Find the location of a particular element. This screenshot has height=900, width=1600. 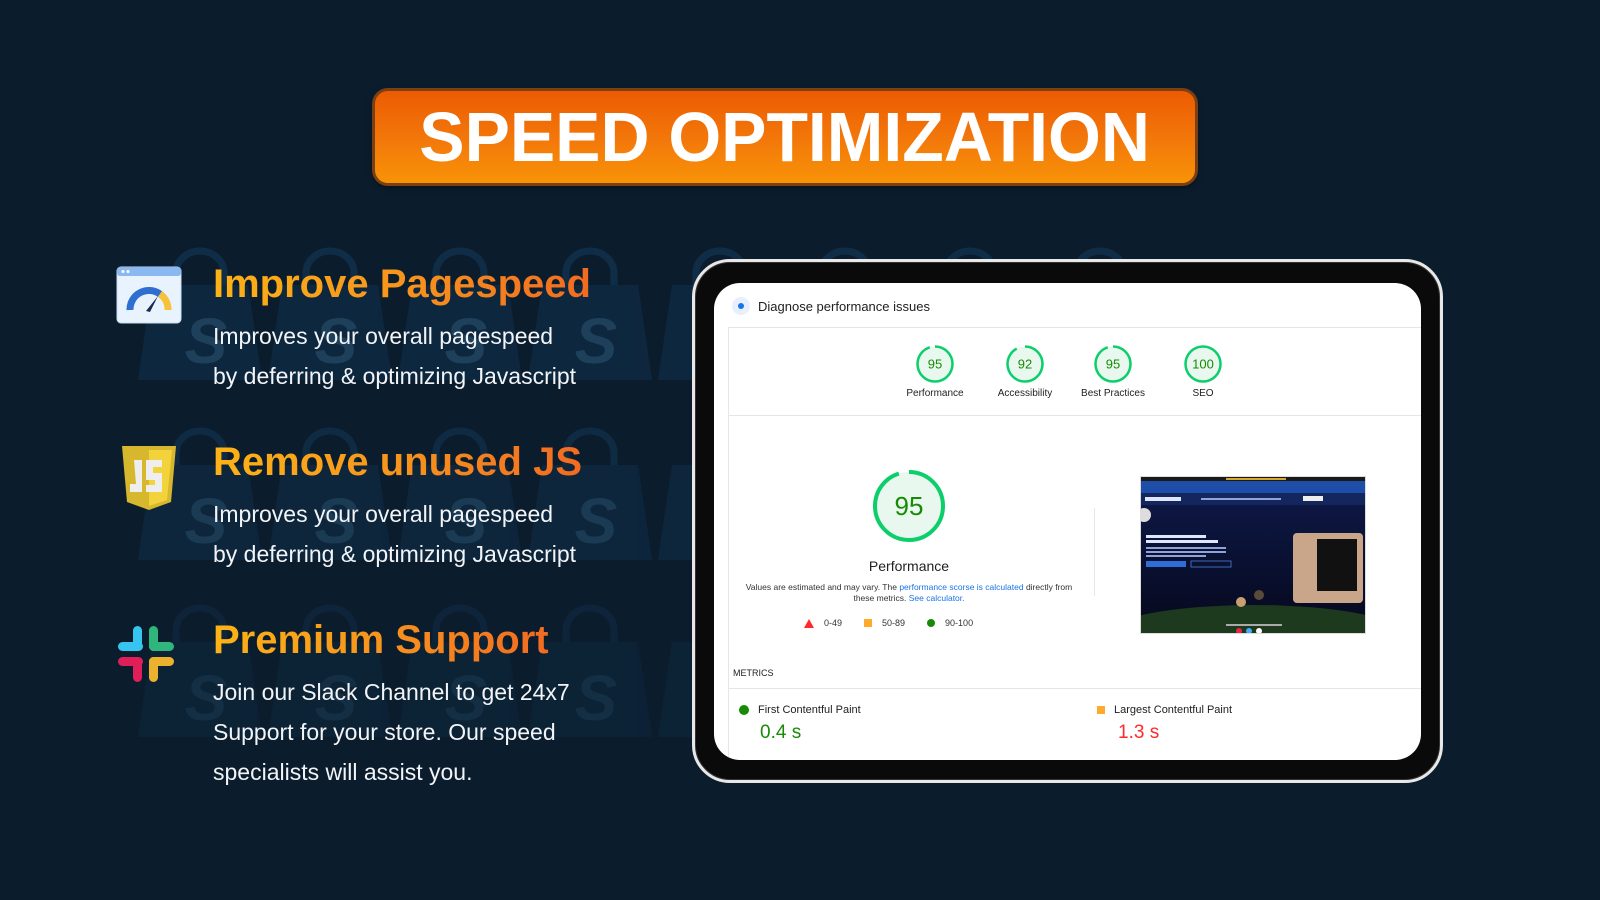

report-header-title: Diagnose performance issues is located at coordinates (844, 306).